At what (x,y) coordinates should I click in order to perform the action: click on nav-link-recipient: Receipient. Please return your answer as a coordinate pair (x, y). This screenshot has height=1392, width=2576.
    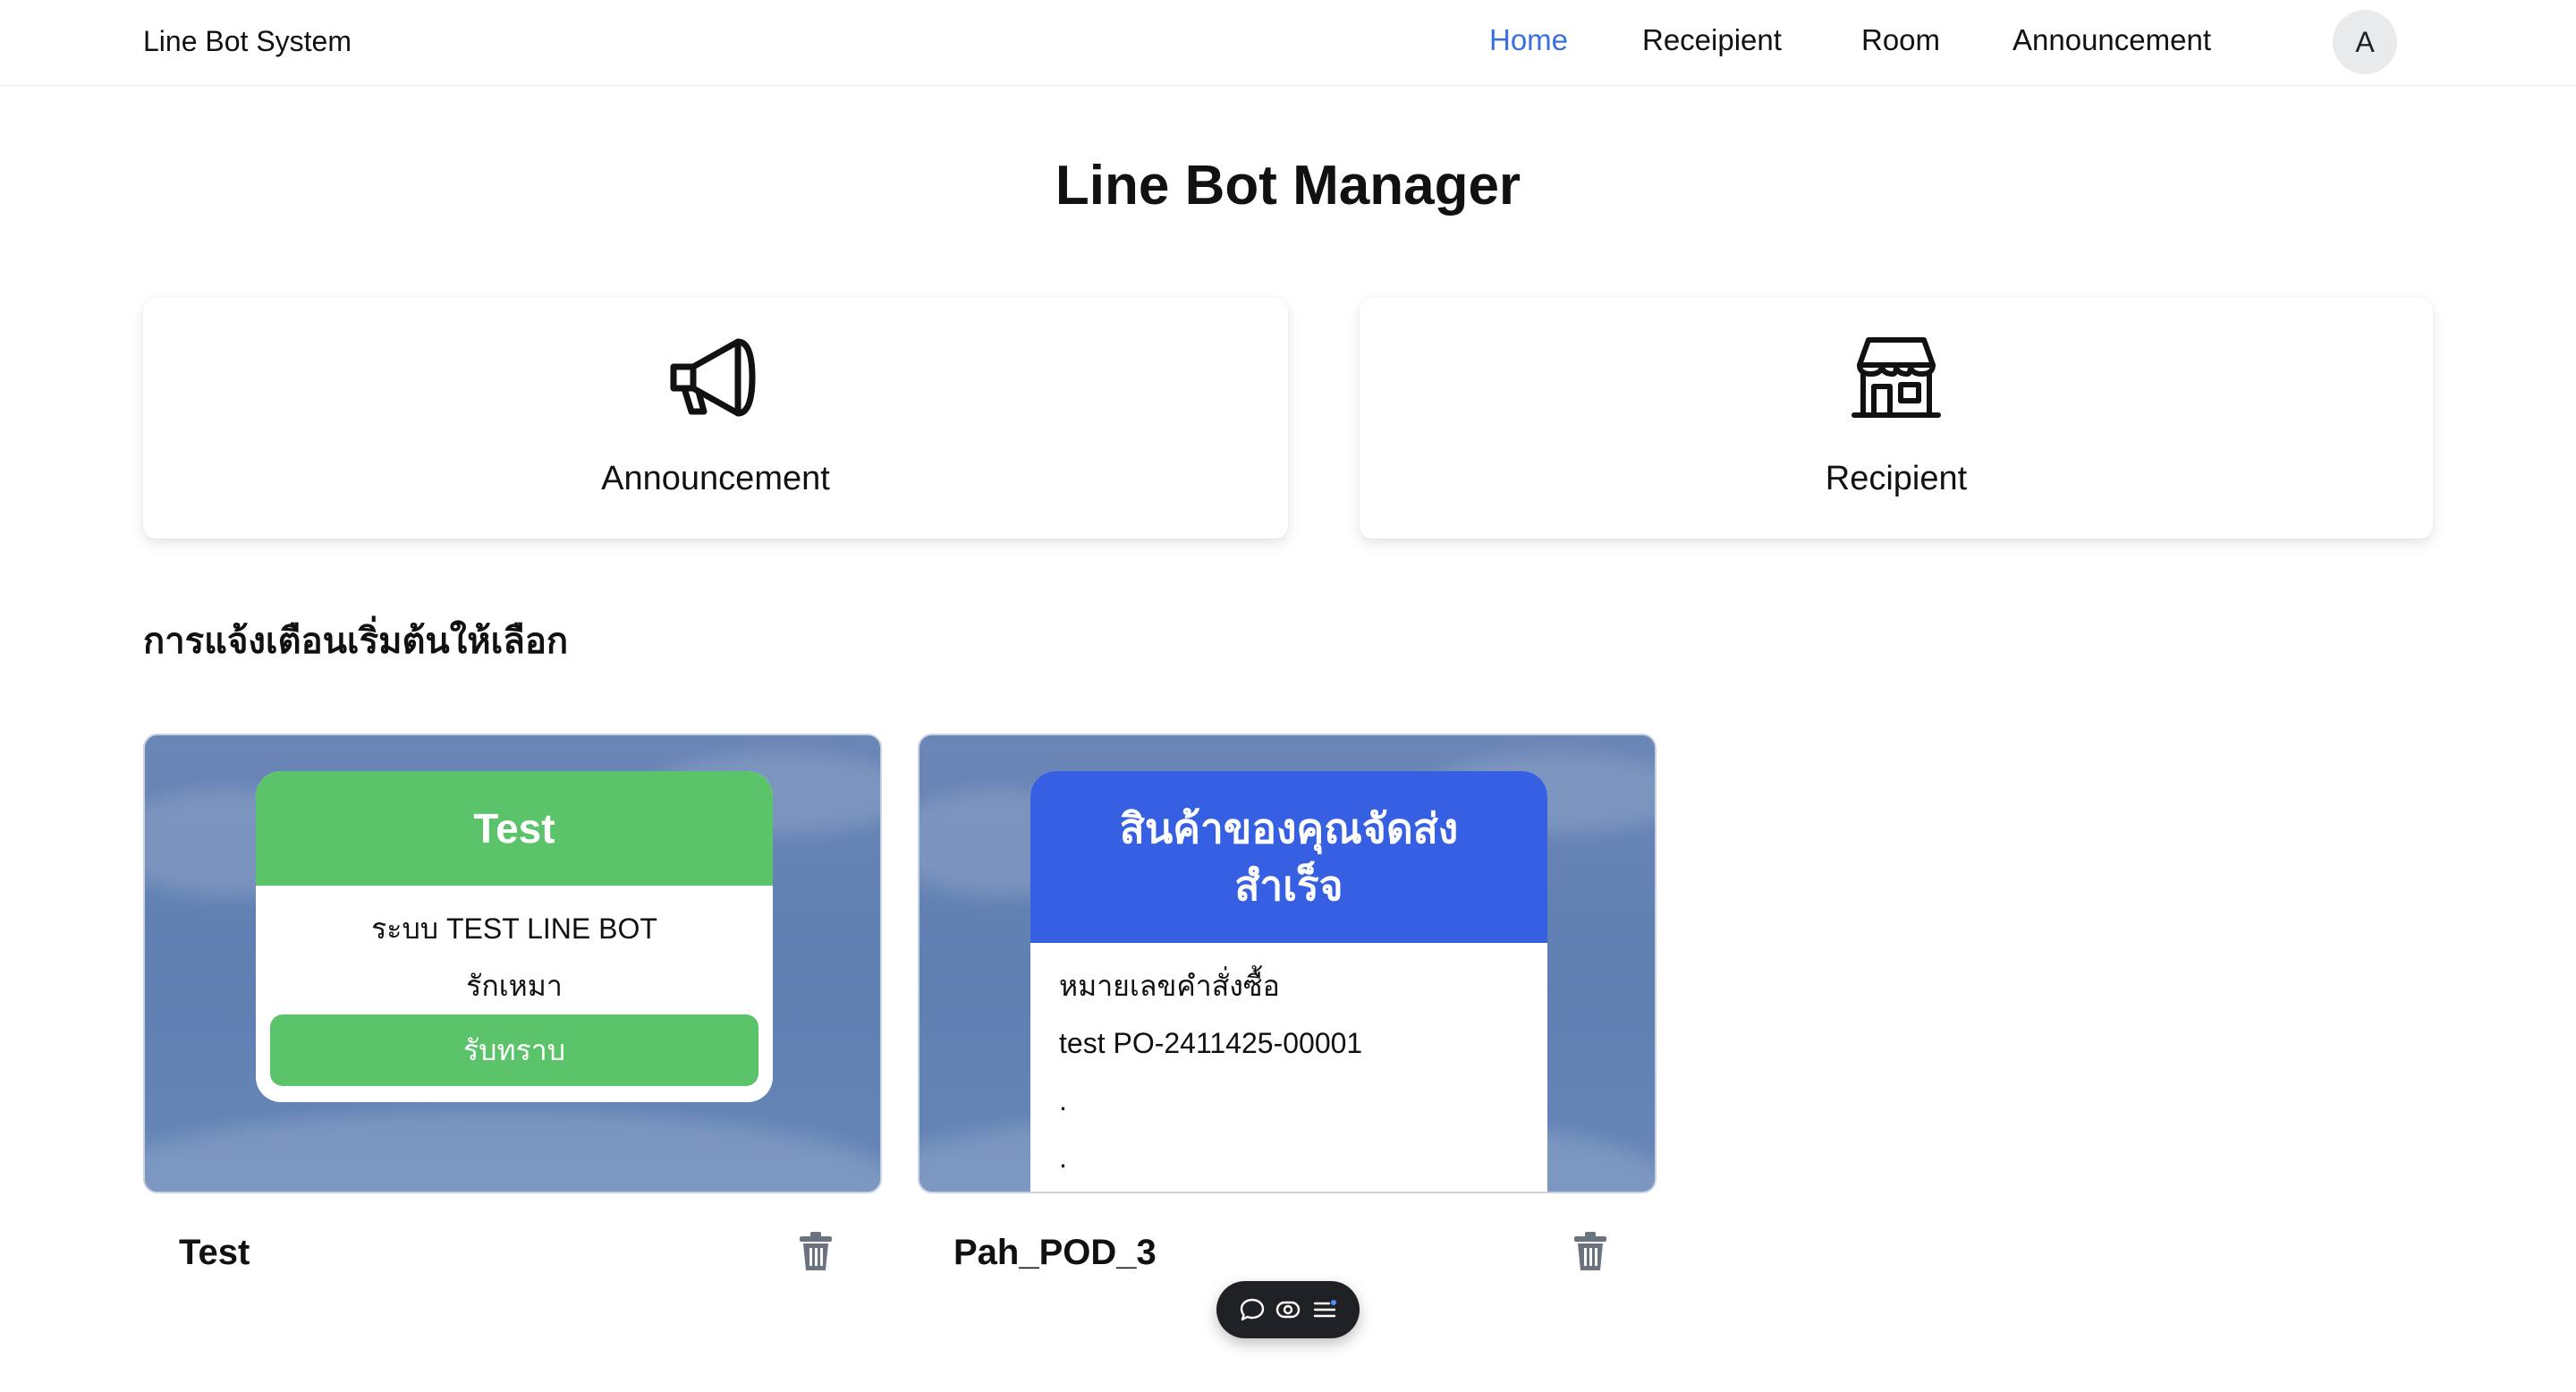
    Looking at the image, I should click on (1712, 40).